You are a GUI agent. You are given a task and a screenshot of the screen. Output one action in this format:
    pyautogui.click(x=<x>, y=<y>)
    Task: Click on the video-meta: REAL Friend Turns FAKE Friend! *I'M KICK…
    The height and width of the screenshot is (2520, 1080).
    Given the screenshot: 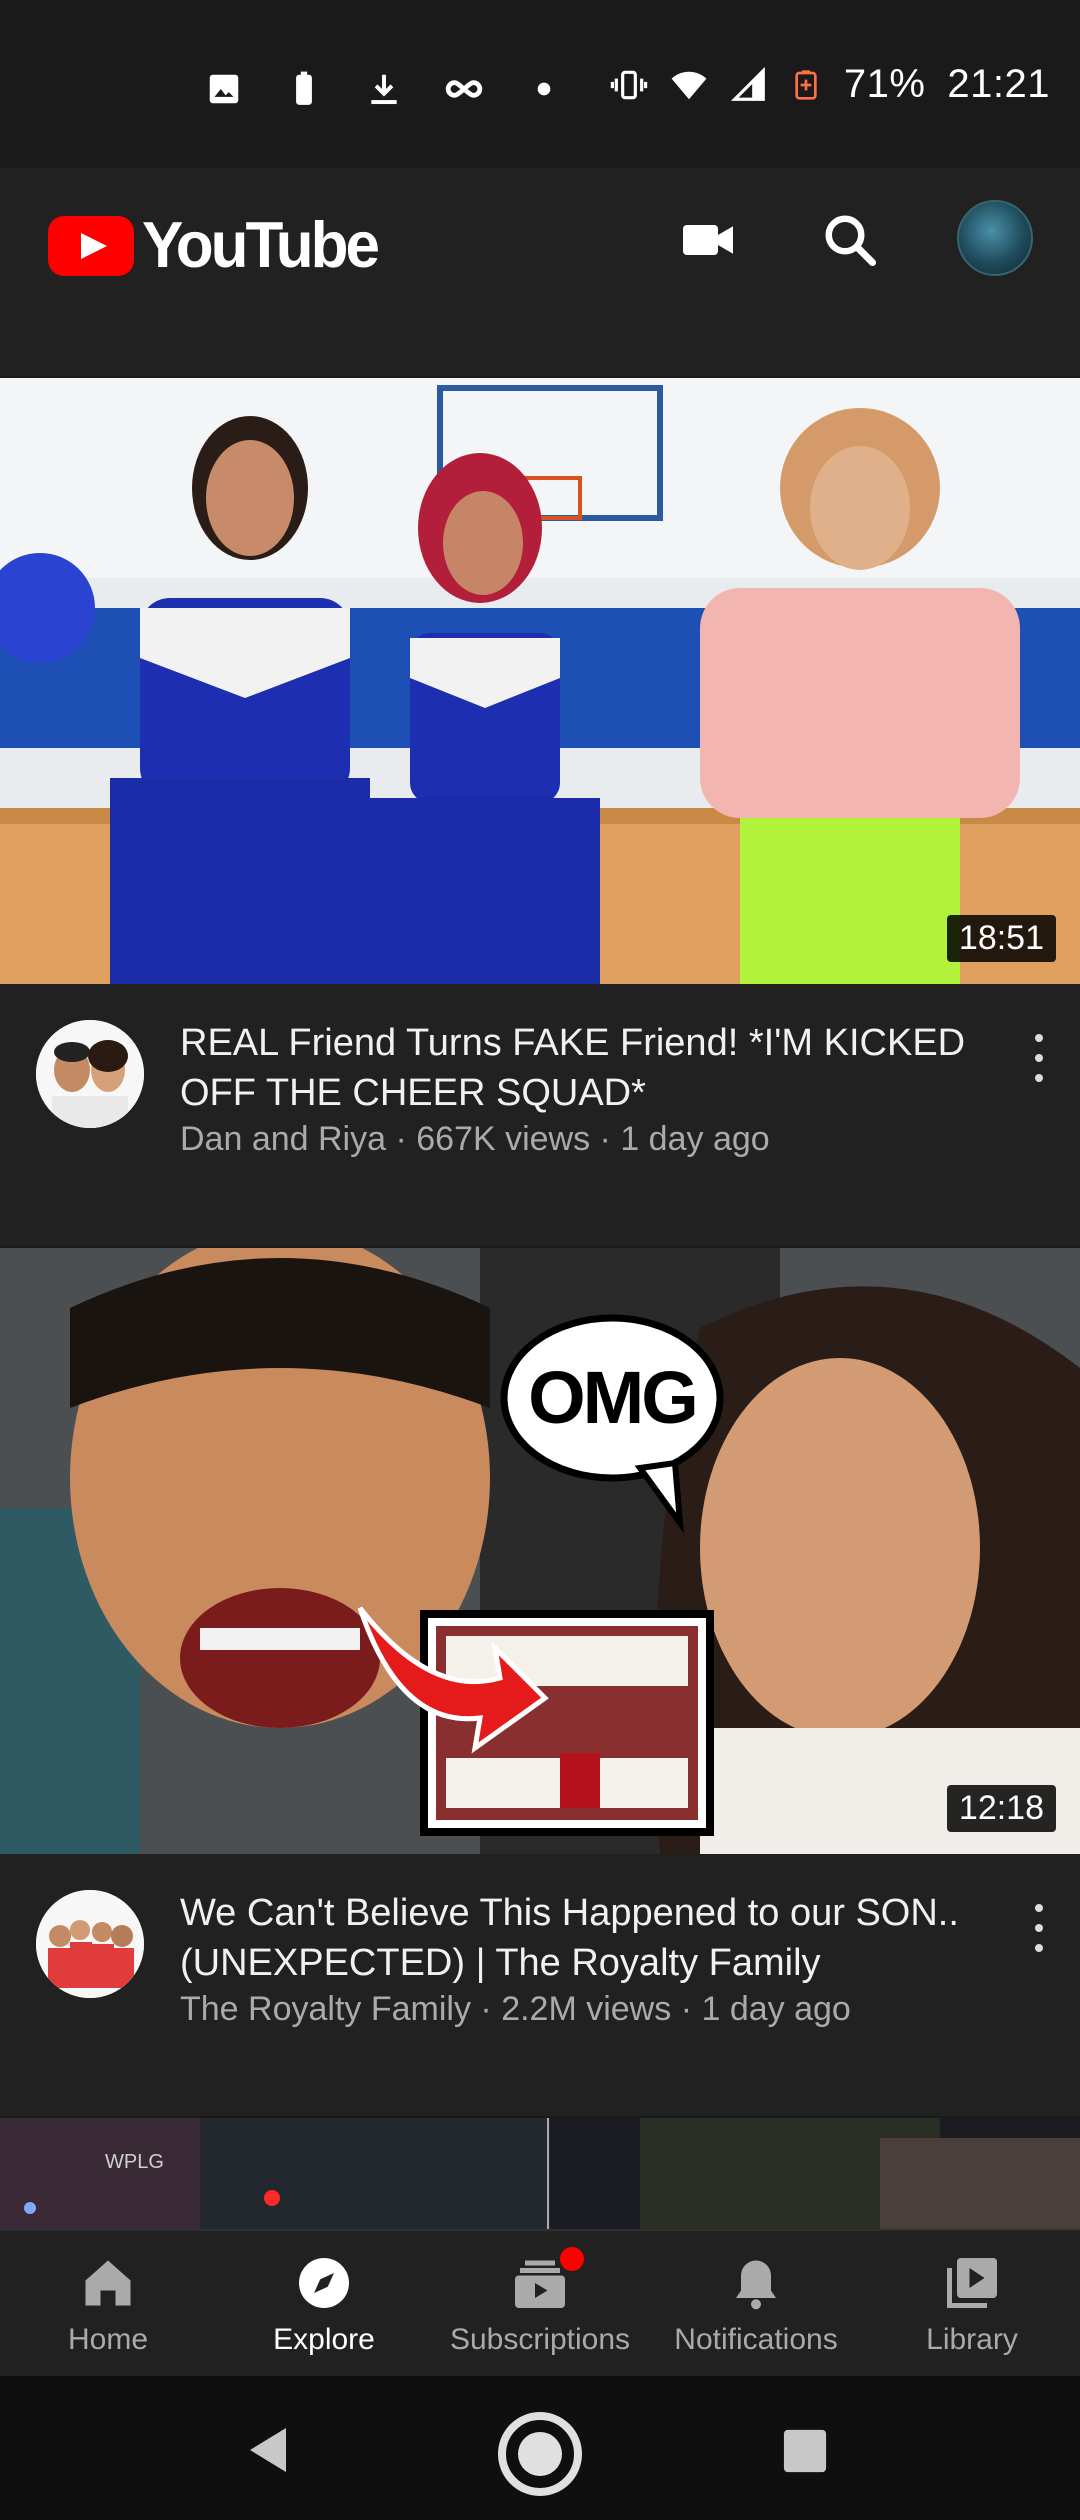 What is the action you would take?
    pyautogui.click(x=540, y=1115)
    